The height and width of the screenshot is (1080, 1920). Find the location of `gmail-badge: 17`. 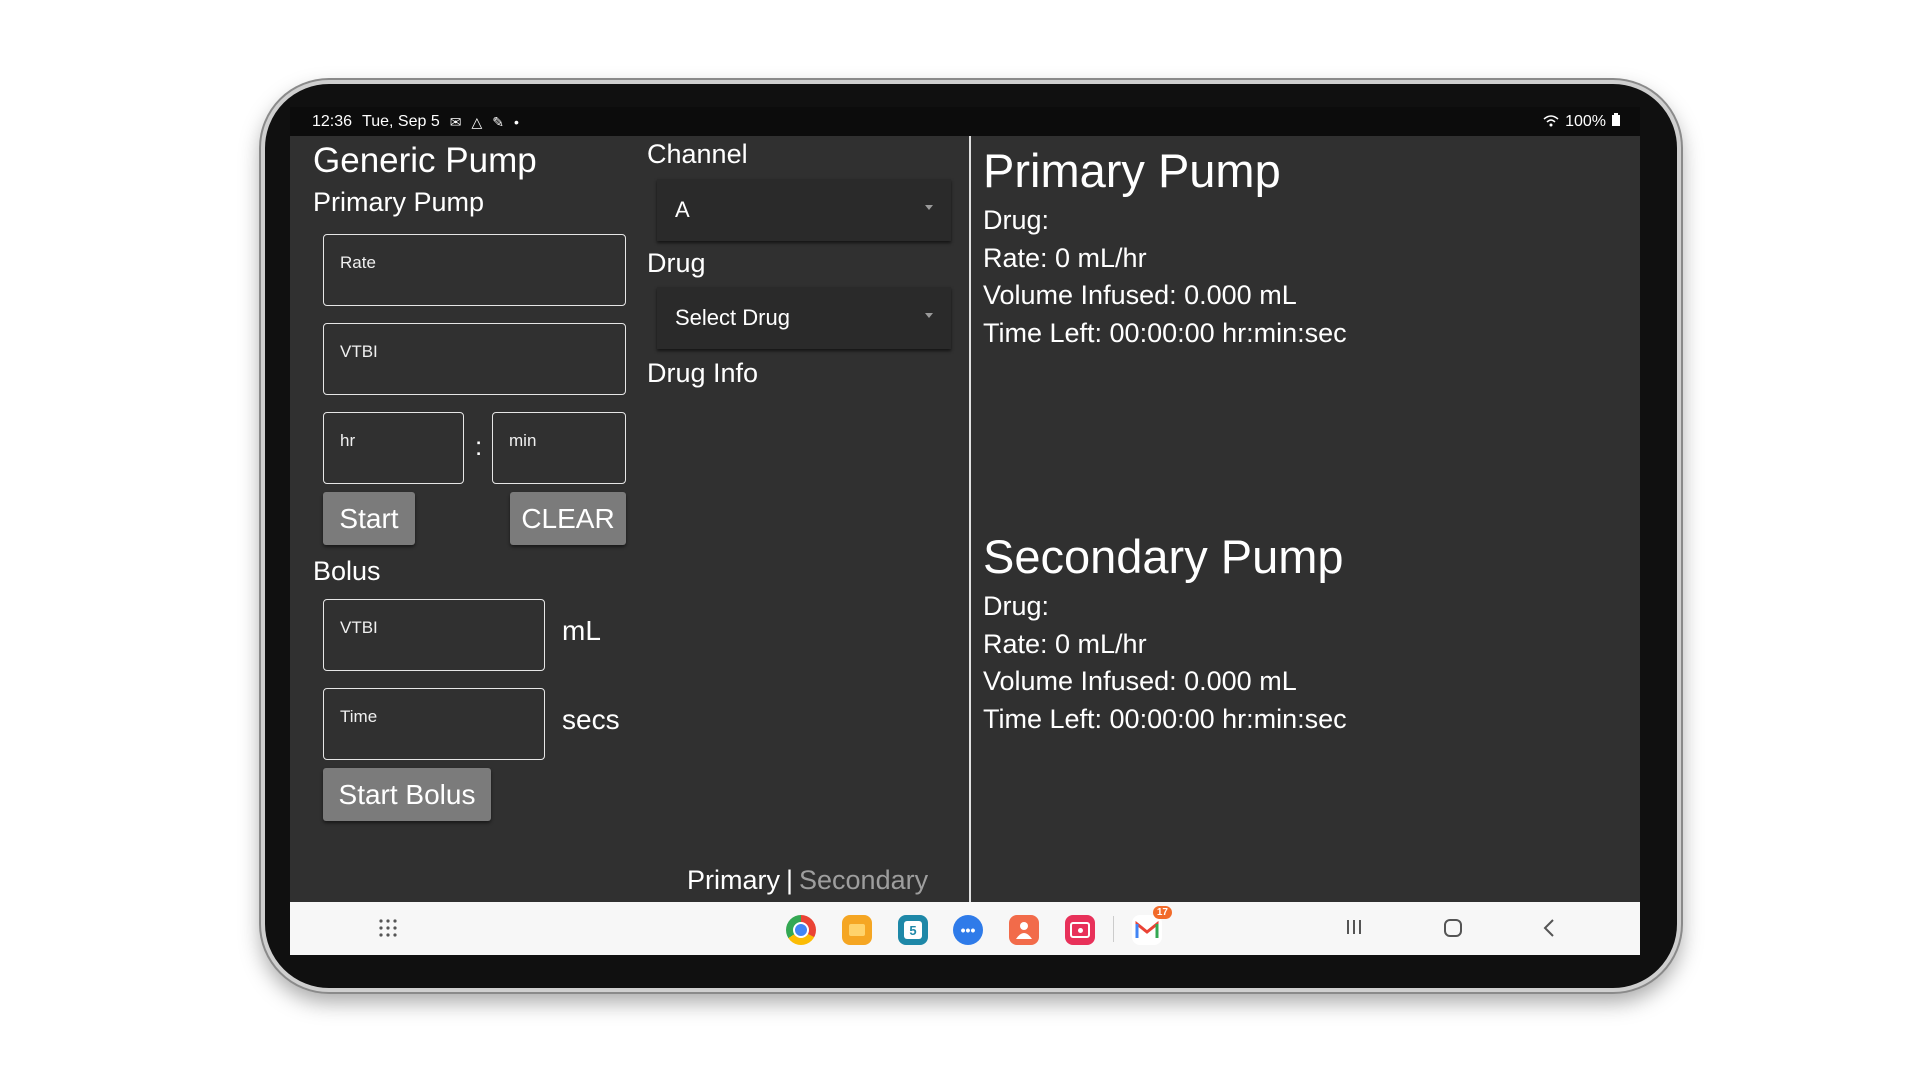

gmail-badge: 17 is located at coordinates (1162, 912).